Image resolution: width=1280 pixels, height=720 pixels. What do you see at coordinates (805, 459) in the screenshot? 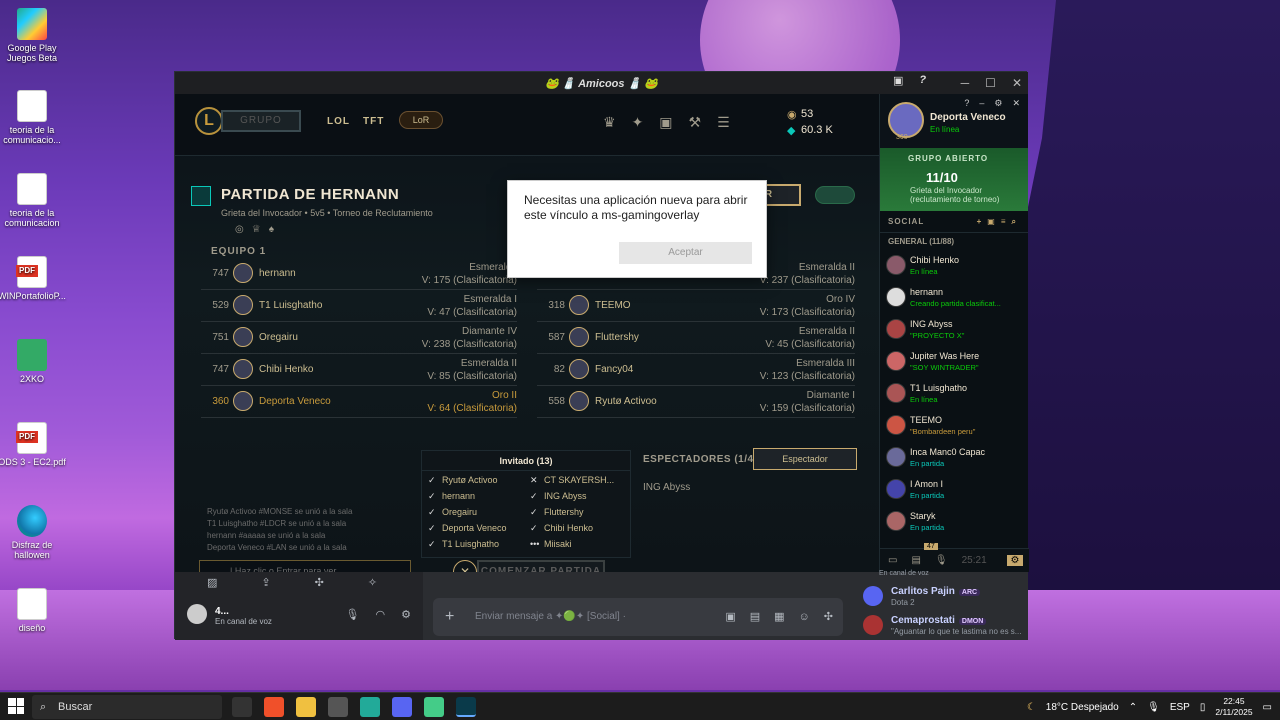
I see `spectator-button: Espectador` at bounding box center [805, 459].